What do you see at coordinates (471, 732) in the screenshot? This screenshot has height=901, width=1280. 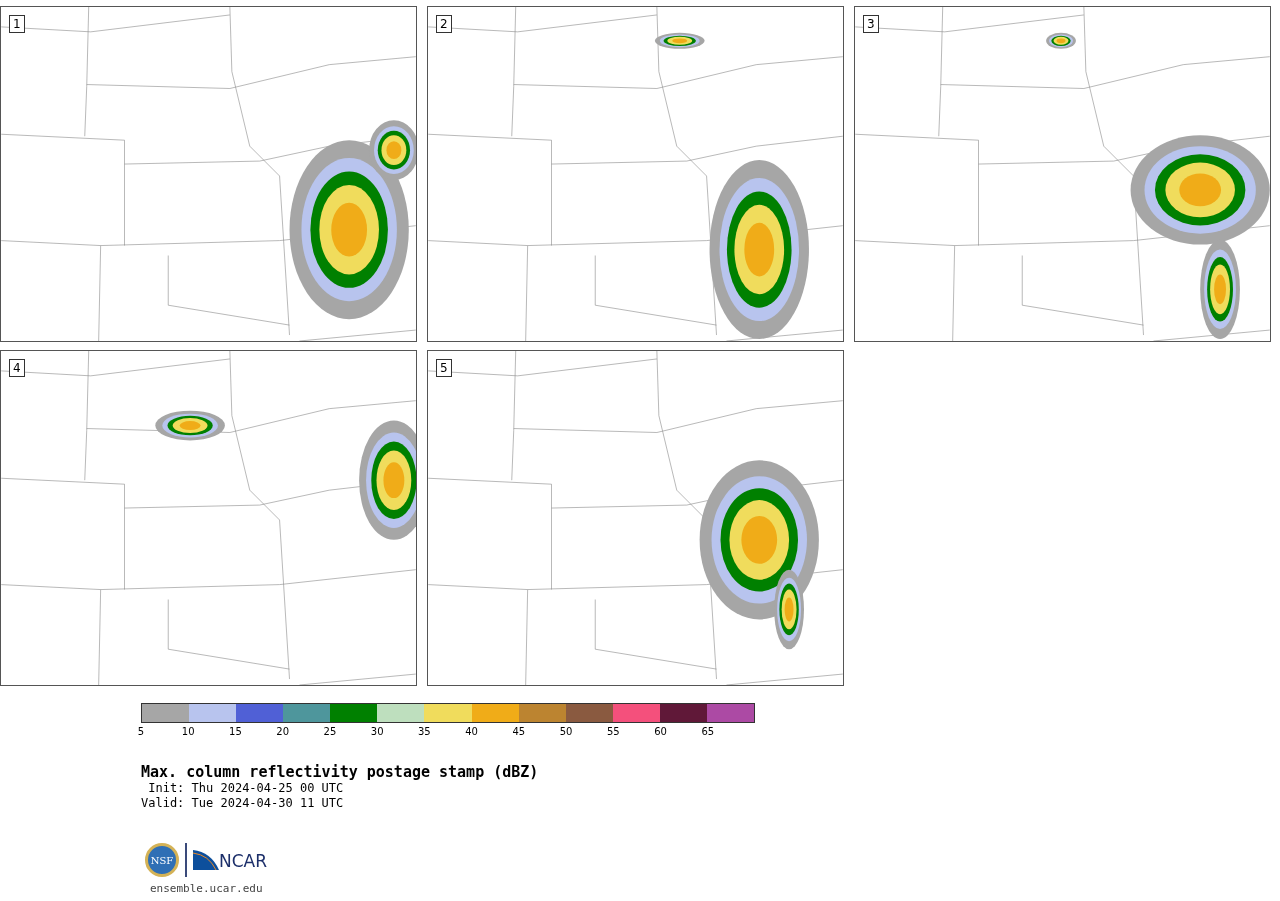 I see `tick-label: 40` at bounding box center [471, 732].